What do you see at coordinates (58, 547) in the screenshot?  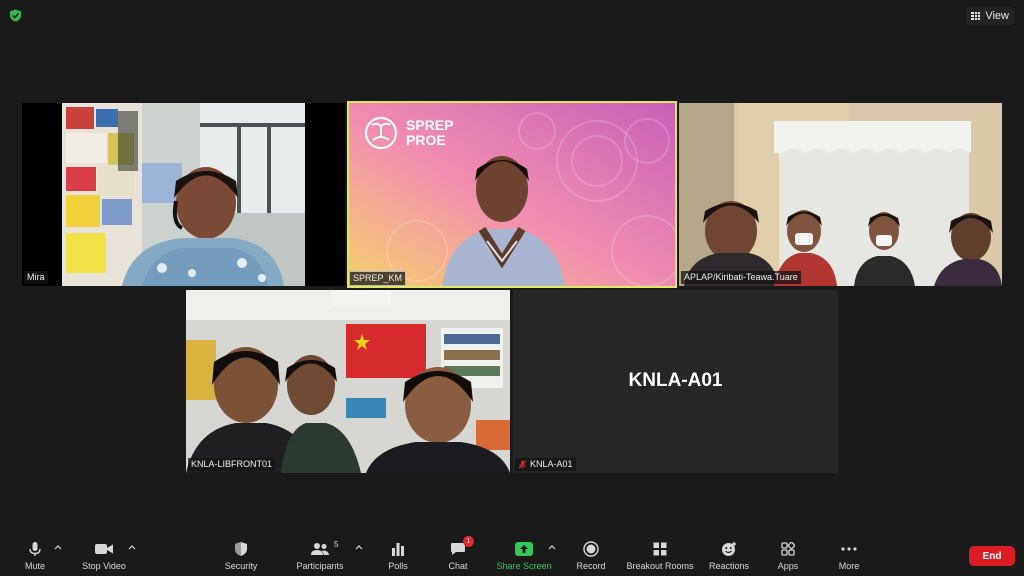 I see `mute-options-chevron-up-icon` at bounding box center [58, 547].